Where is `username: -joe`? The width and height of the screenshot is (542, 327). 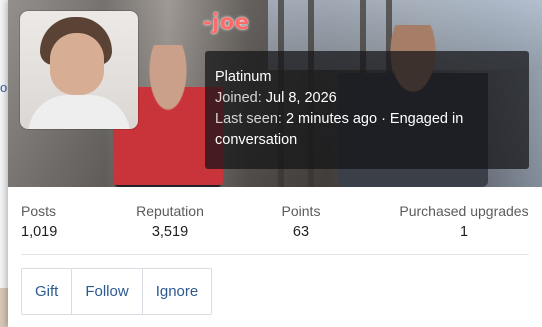 username: -joe is located at coordinates (226, 22).